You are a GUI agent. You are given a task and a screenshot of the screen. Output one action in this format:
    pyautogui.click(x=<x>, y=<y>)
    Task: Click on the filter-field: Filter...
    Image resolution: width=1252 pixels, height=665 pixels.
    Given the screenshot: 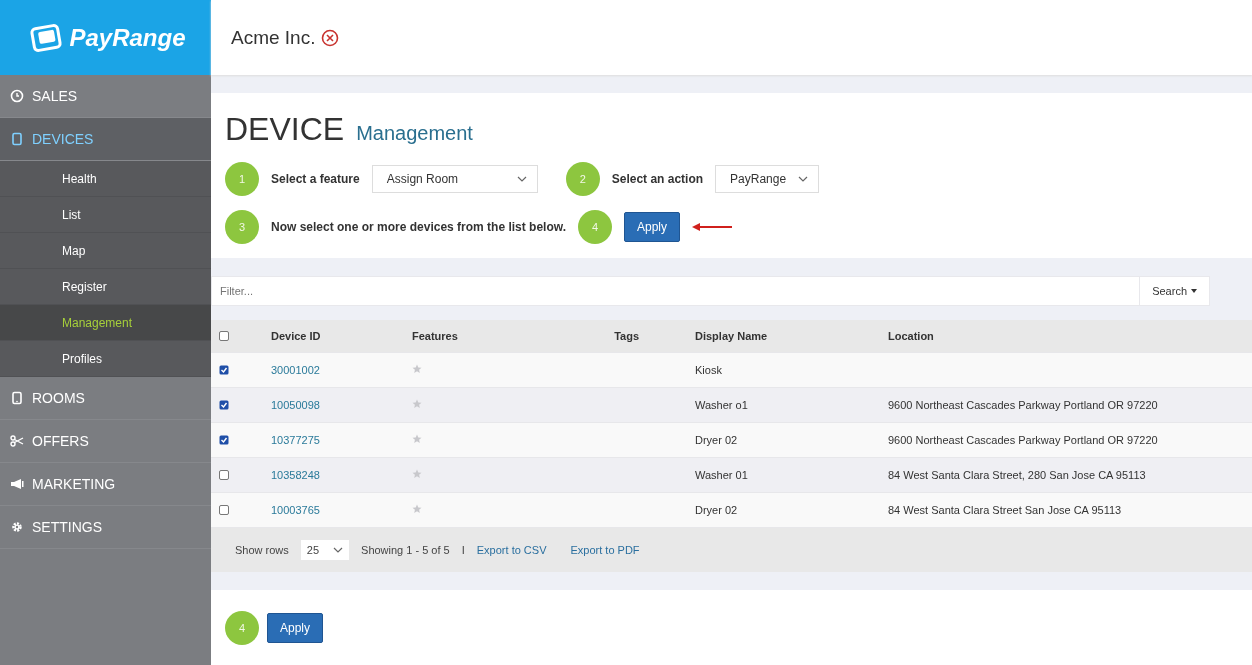 What is the action you would take?
    pyautogui.click(x=675, y=291)
    